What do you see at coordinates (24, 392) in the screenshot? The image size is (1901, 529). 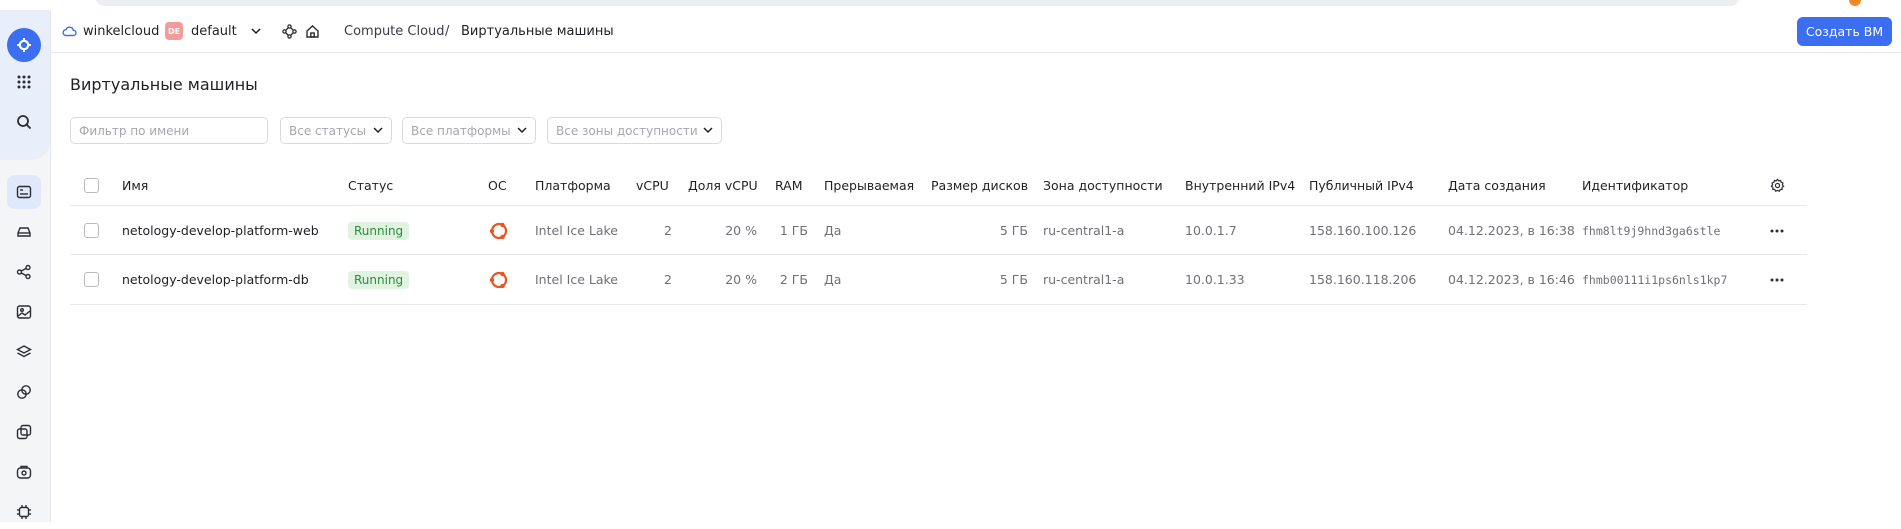 I see `snapshots-icon` at bounding box center [24, 392].